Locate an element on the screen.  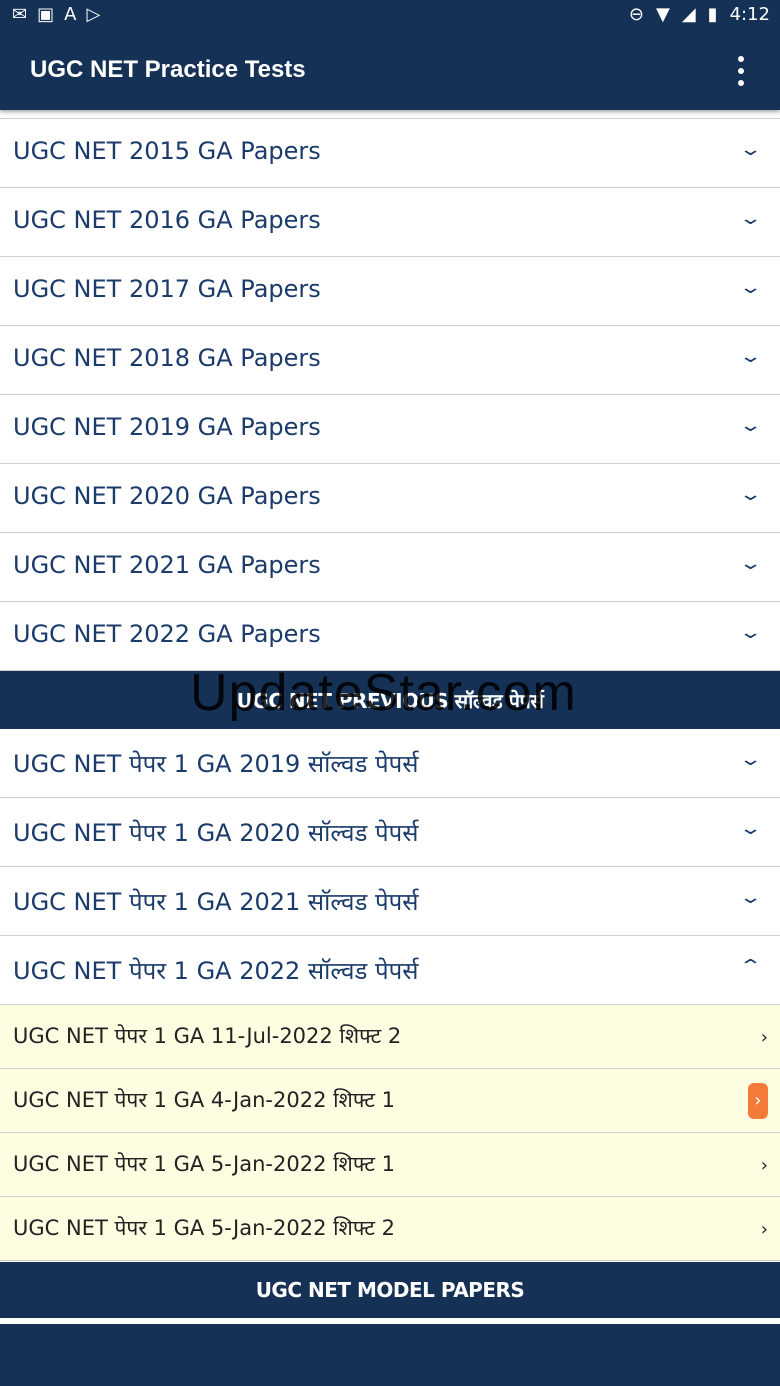
app-bar: UGC NET Practice Tests is located at coordinates (390, 71).